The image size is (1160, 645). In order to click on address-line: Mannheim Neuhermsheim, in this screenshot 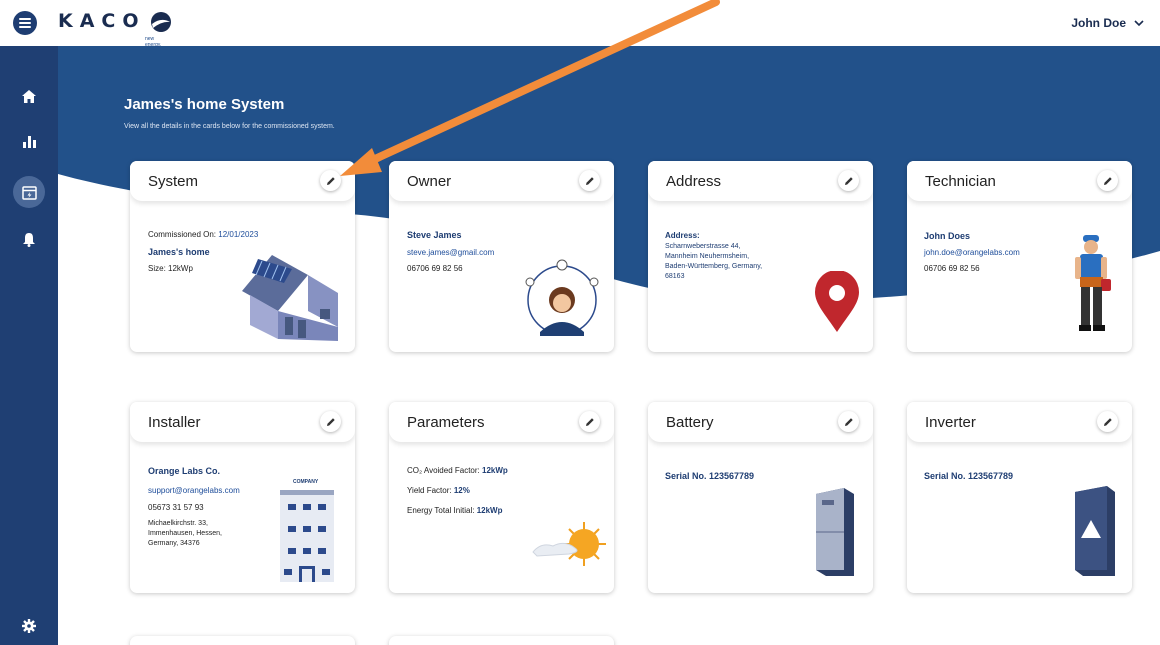, I will do `click(707, 256)`.